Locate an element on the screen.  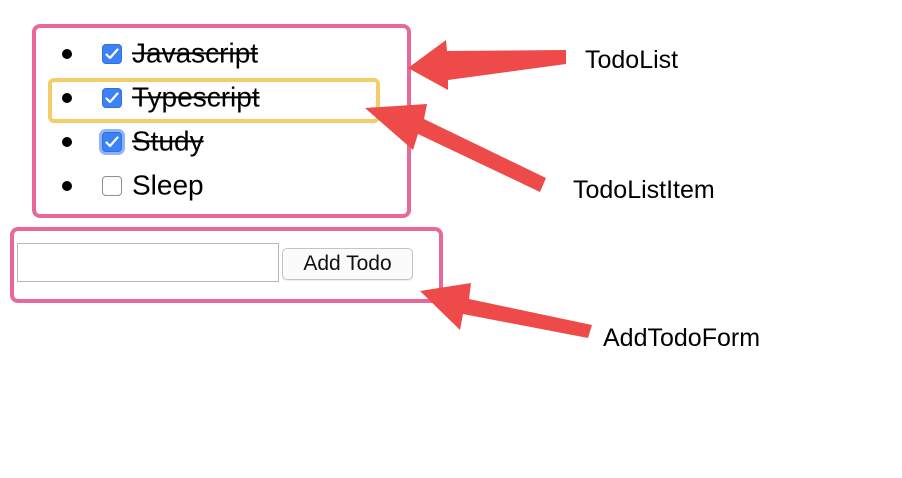
todo-input is located at coordinates (148, 262).